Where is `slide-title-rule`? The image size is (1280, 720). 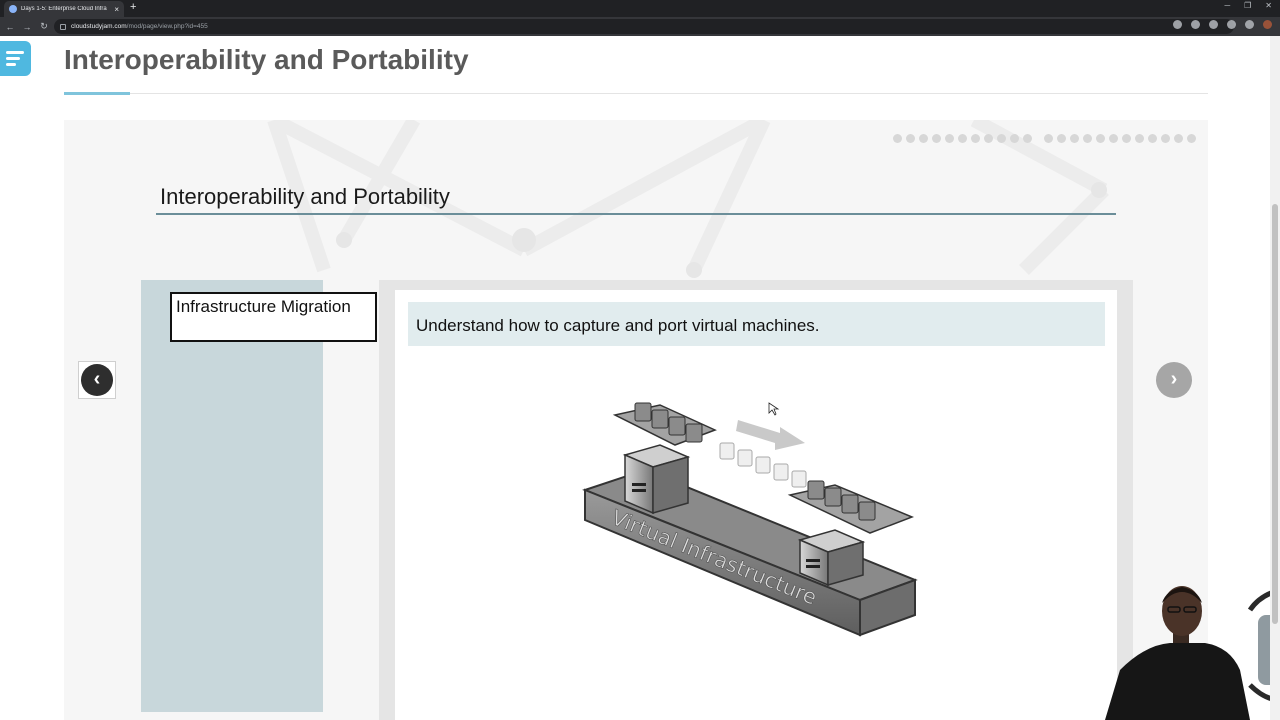 slide-title-rule is located at coordinates (636, 214).